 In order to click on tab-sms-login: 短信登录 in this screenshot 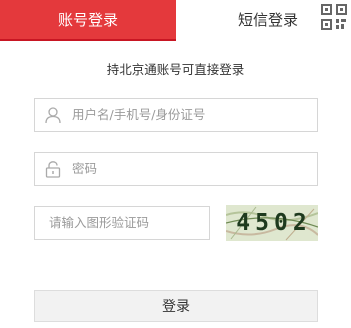, I will do `click(268, 19)`.